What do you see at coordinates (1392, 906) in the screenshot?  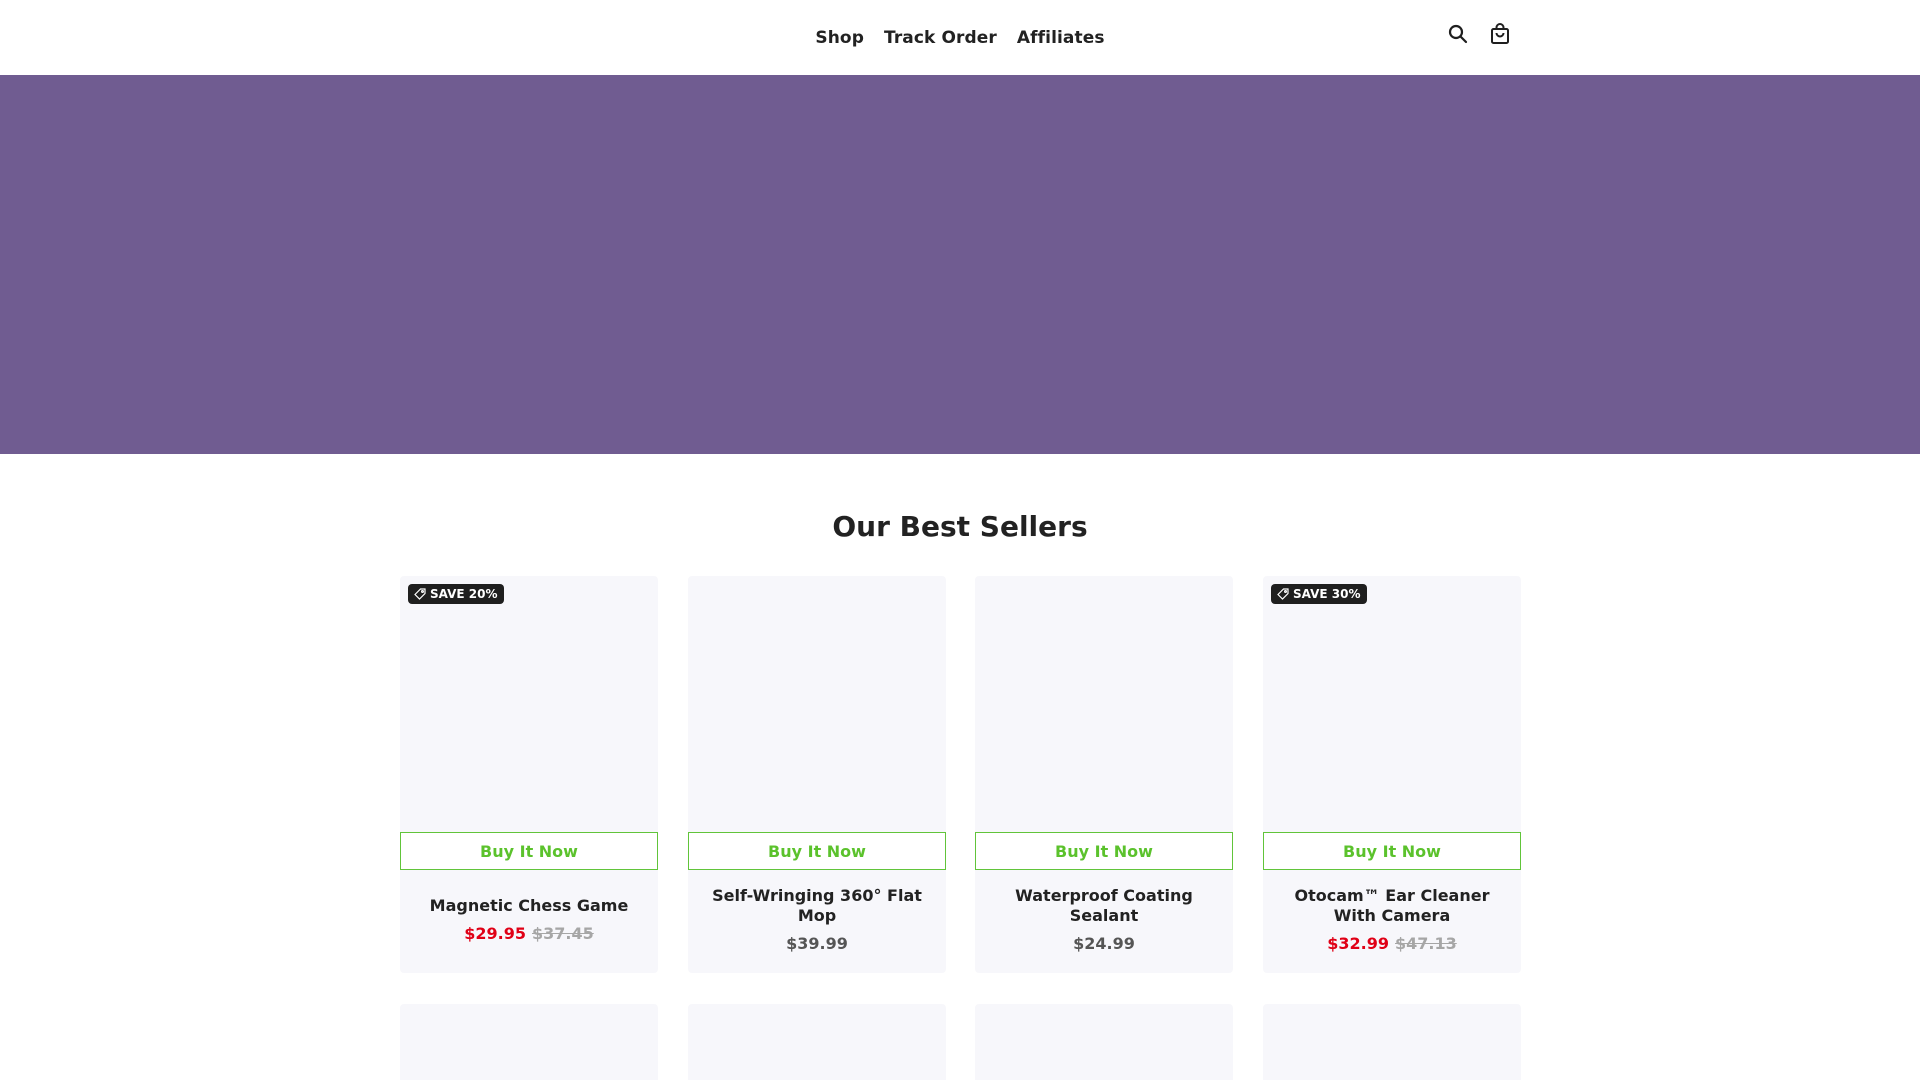 I see `product-title: Otocam™ Ear Cleaner With Camera` at bounding box center [1392, 906].